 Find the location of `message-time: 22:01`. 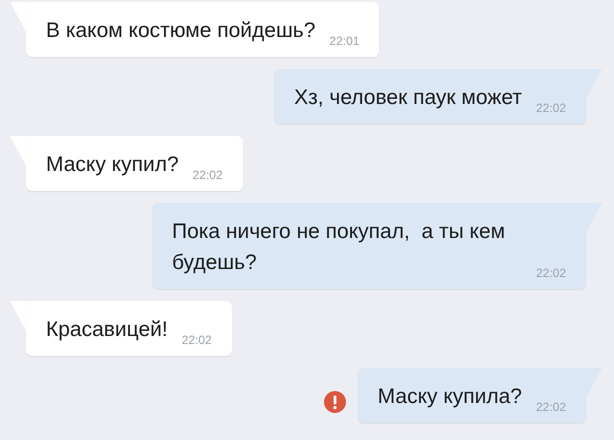

message-time: 22:01 is located at coordinates (344, 41).